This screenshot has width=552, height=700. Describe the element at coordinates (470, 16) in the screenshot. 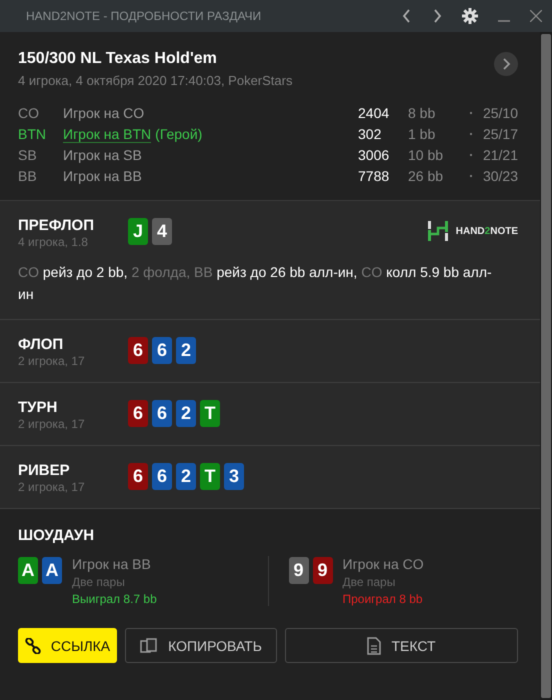

I see `settings-icon` at that location.